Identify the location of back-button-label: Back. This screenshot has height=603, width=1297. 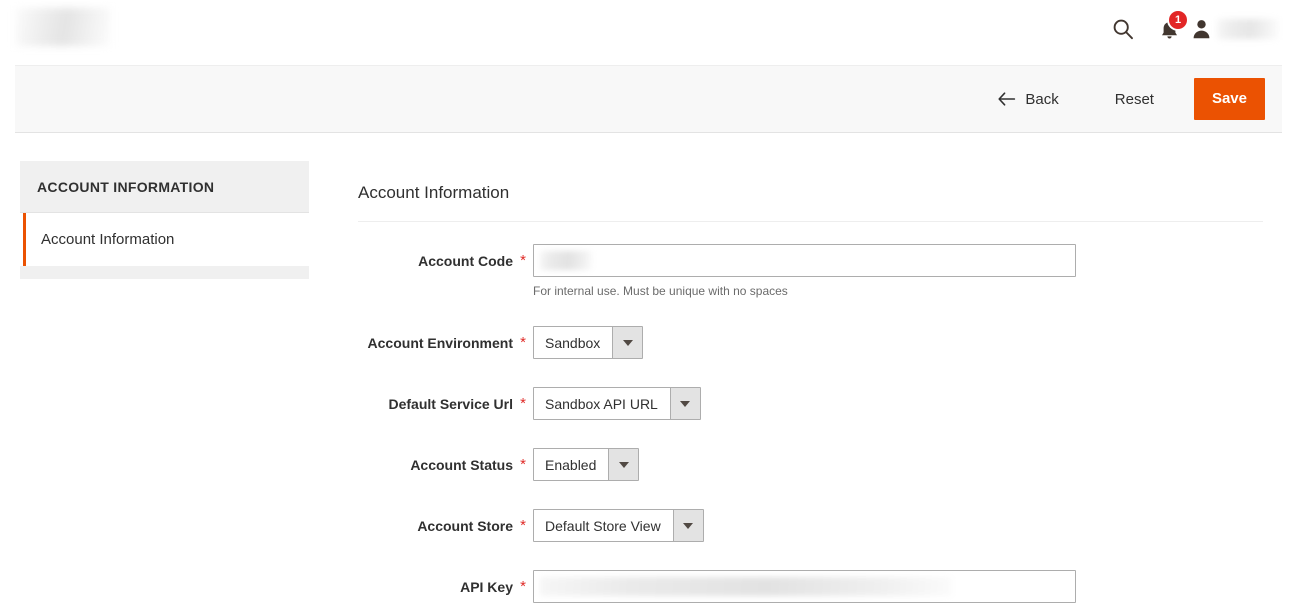
(1042, 99).